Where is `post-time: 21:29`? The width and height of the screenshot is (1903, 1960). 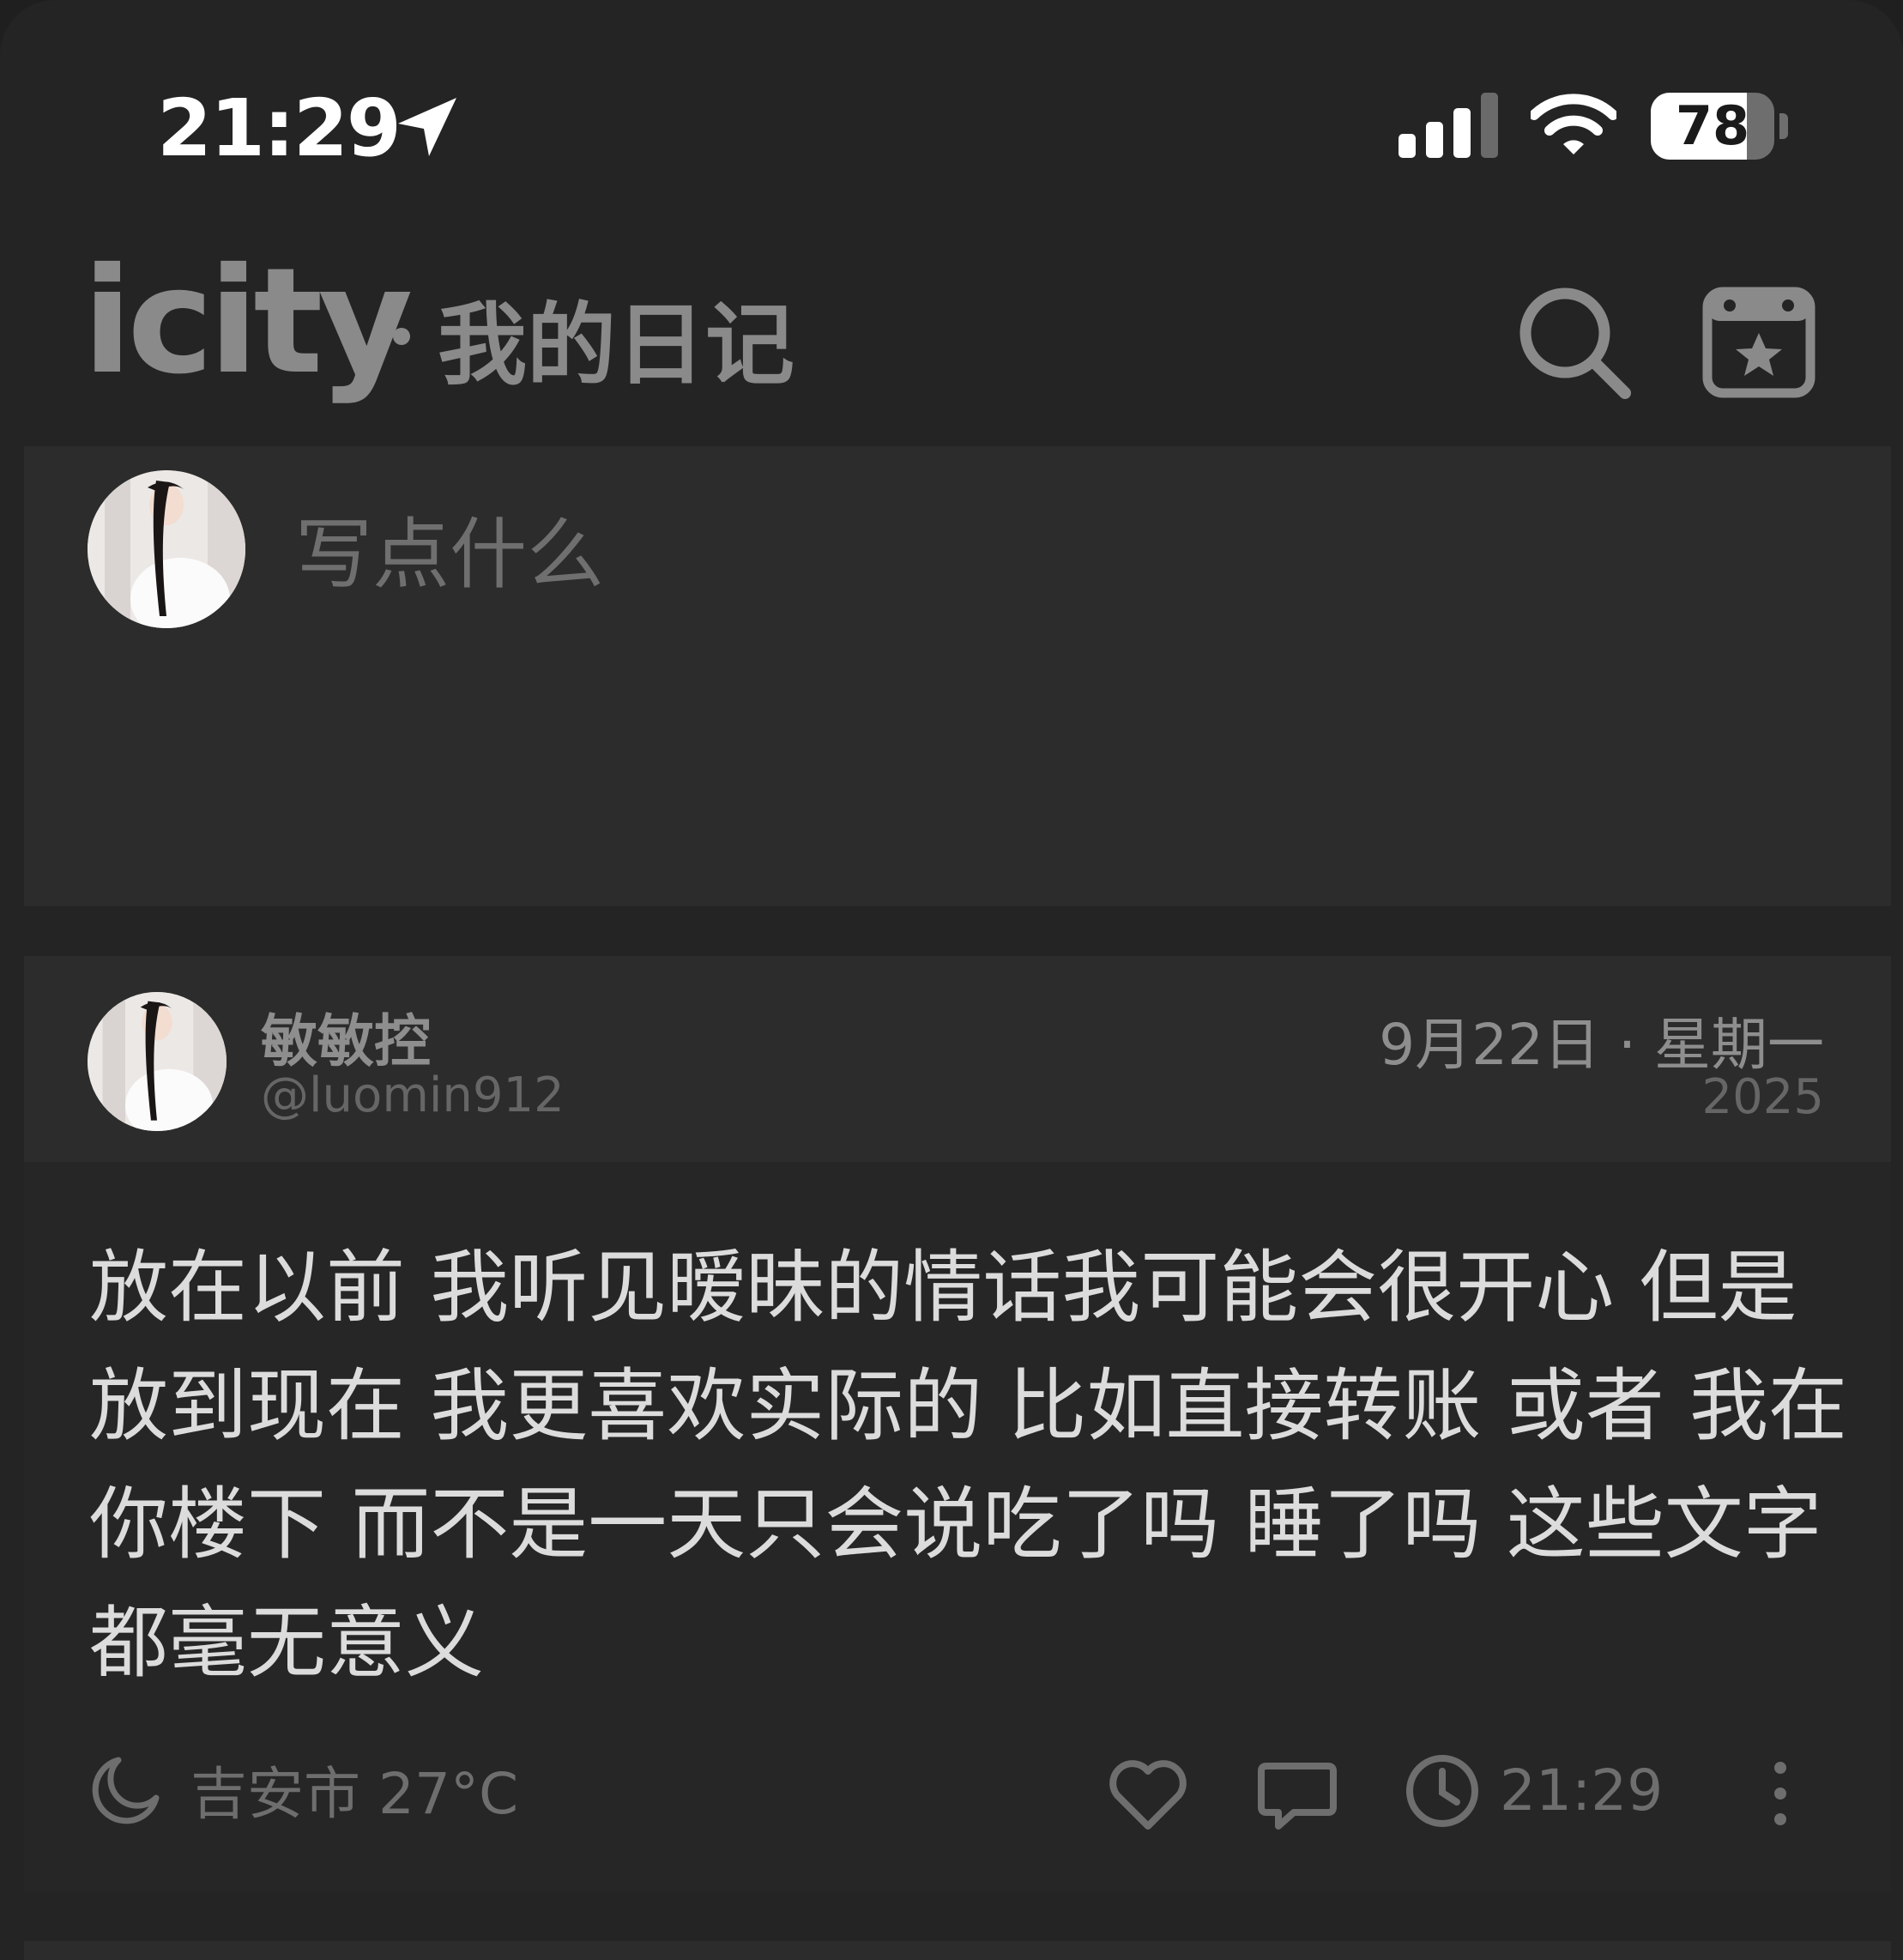
post-time: 21:29 is located at coordinates (1582, 1791).